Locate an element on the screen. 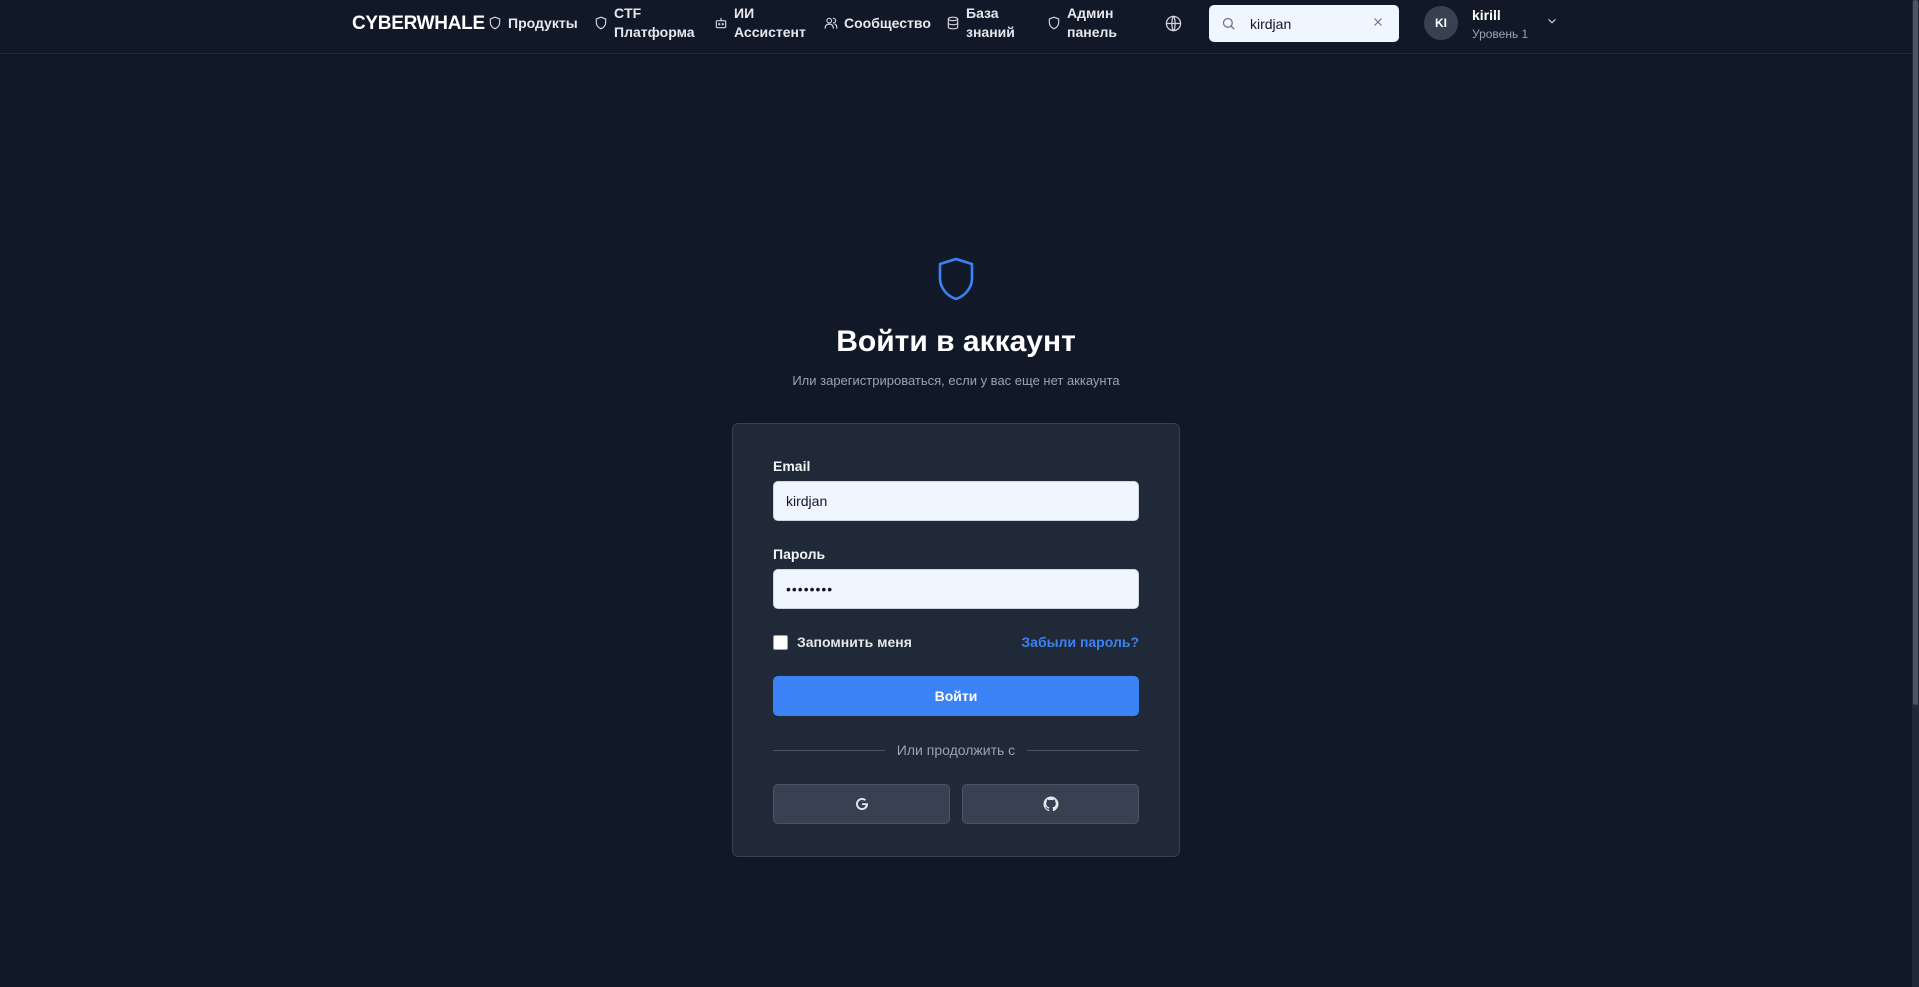 This screenshot has width=1919, height=987. nav-item-label: ИИ Ассистент is located at coordinates (770, 22).